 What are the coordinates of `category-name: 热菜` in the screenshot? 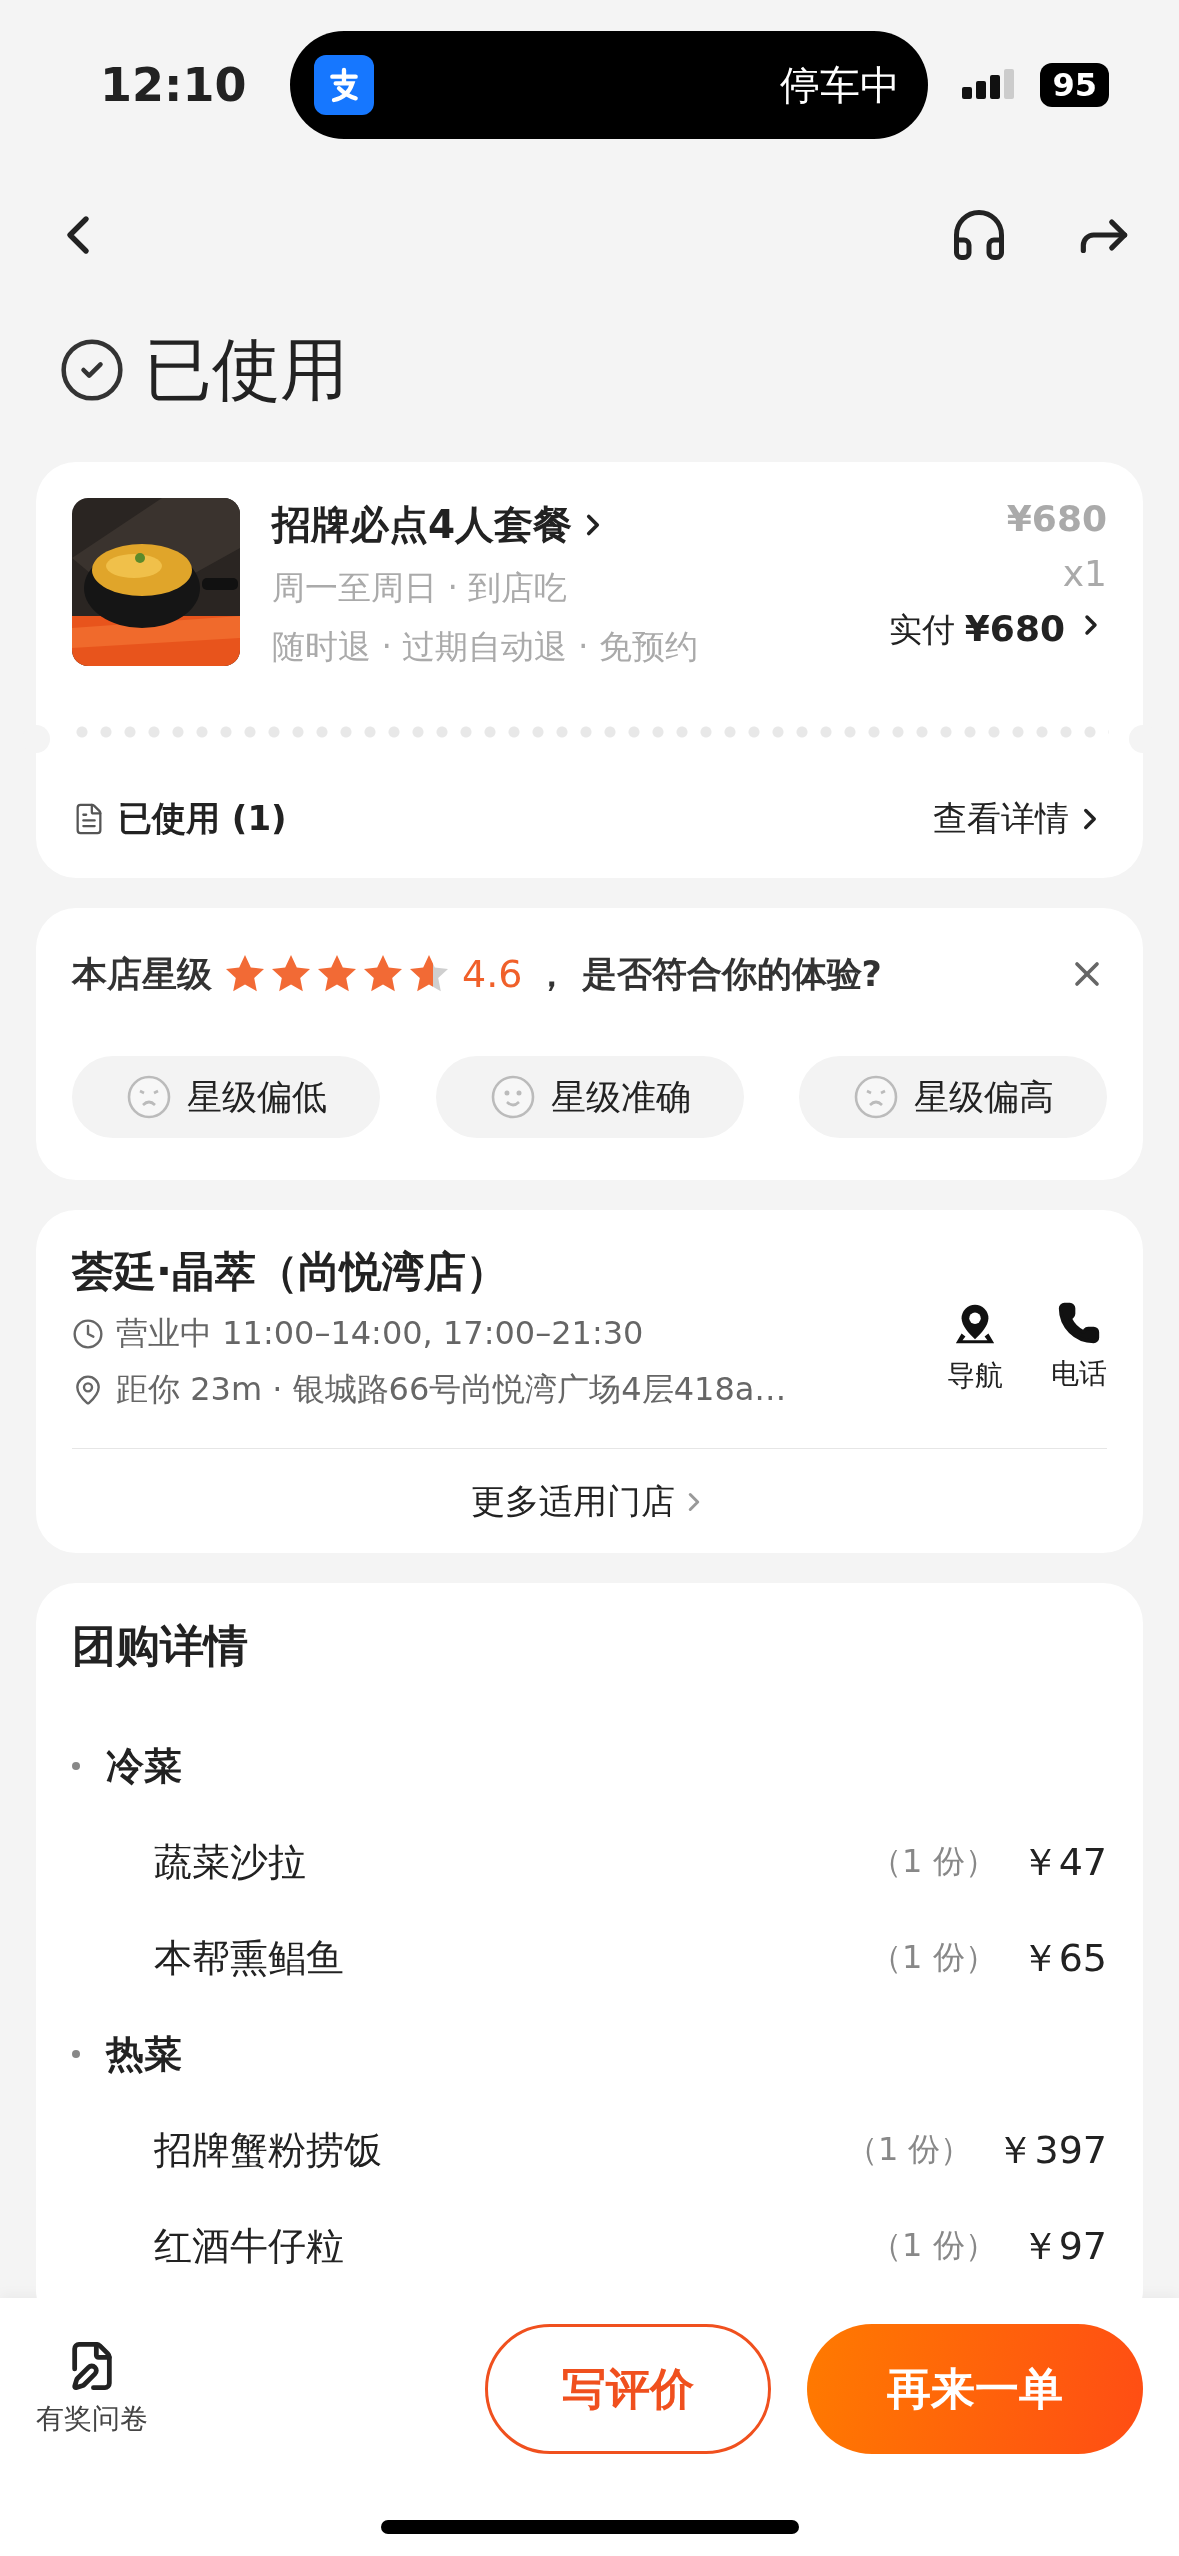 It's located at (144, 2054).